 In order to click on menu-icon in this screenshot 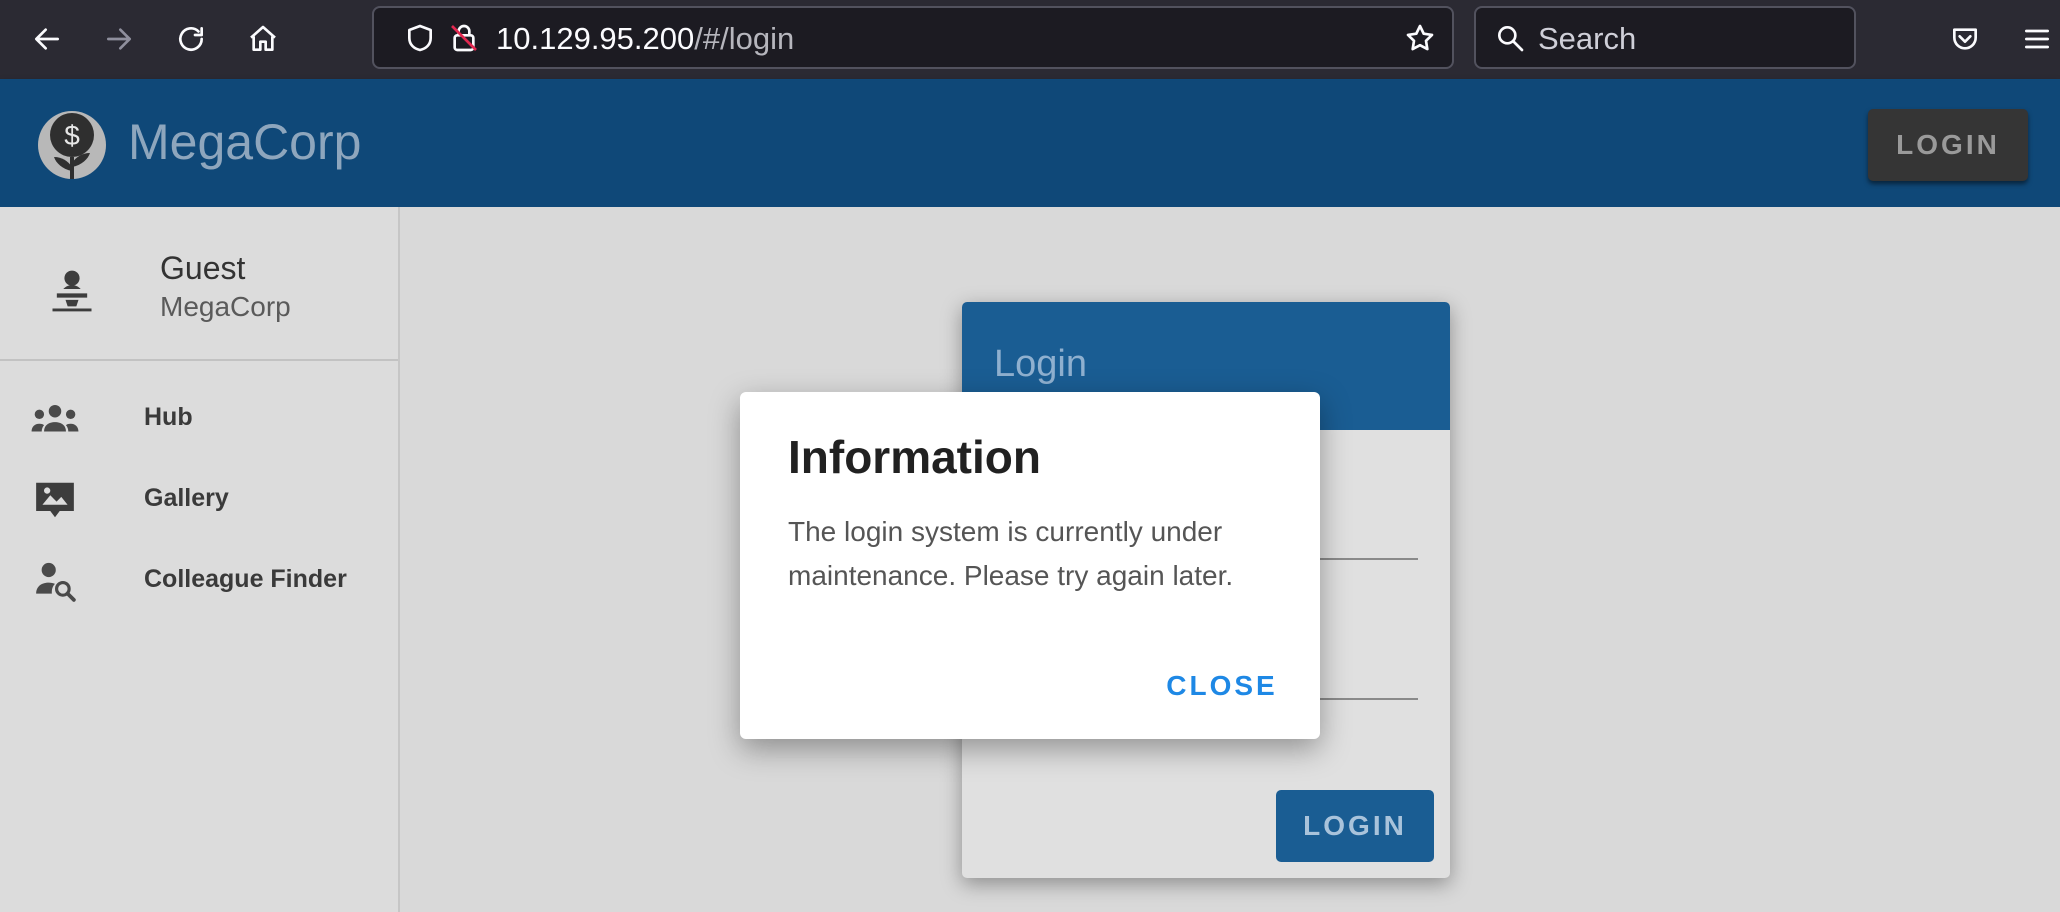, I will do `click(2037, 39)`.